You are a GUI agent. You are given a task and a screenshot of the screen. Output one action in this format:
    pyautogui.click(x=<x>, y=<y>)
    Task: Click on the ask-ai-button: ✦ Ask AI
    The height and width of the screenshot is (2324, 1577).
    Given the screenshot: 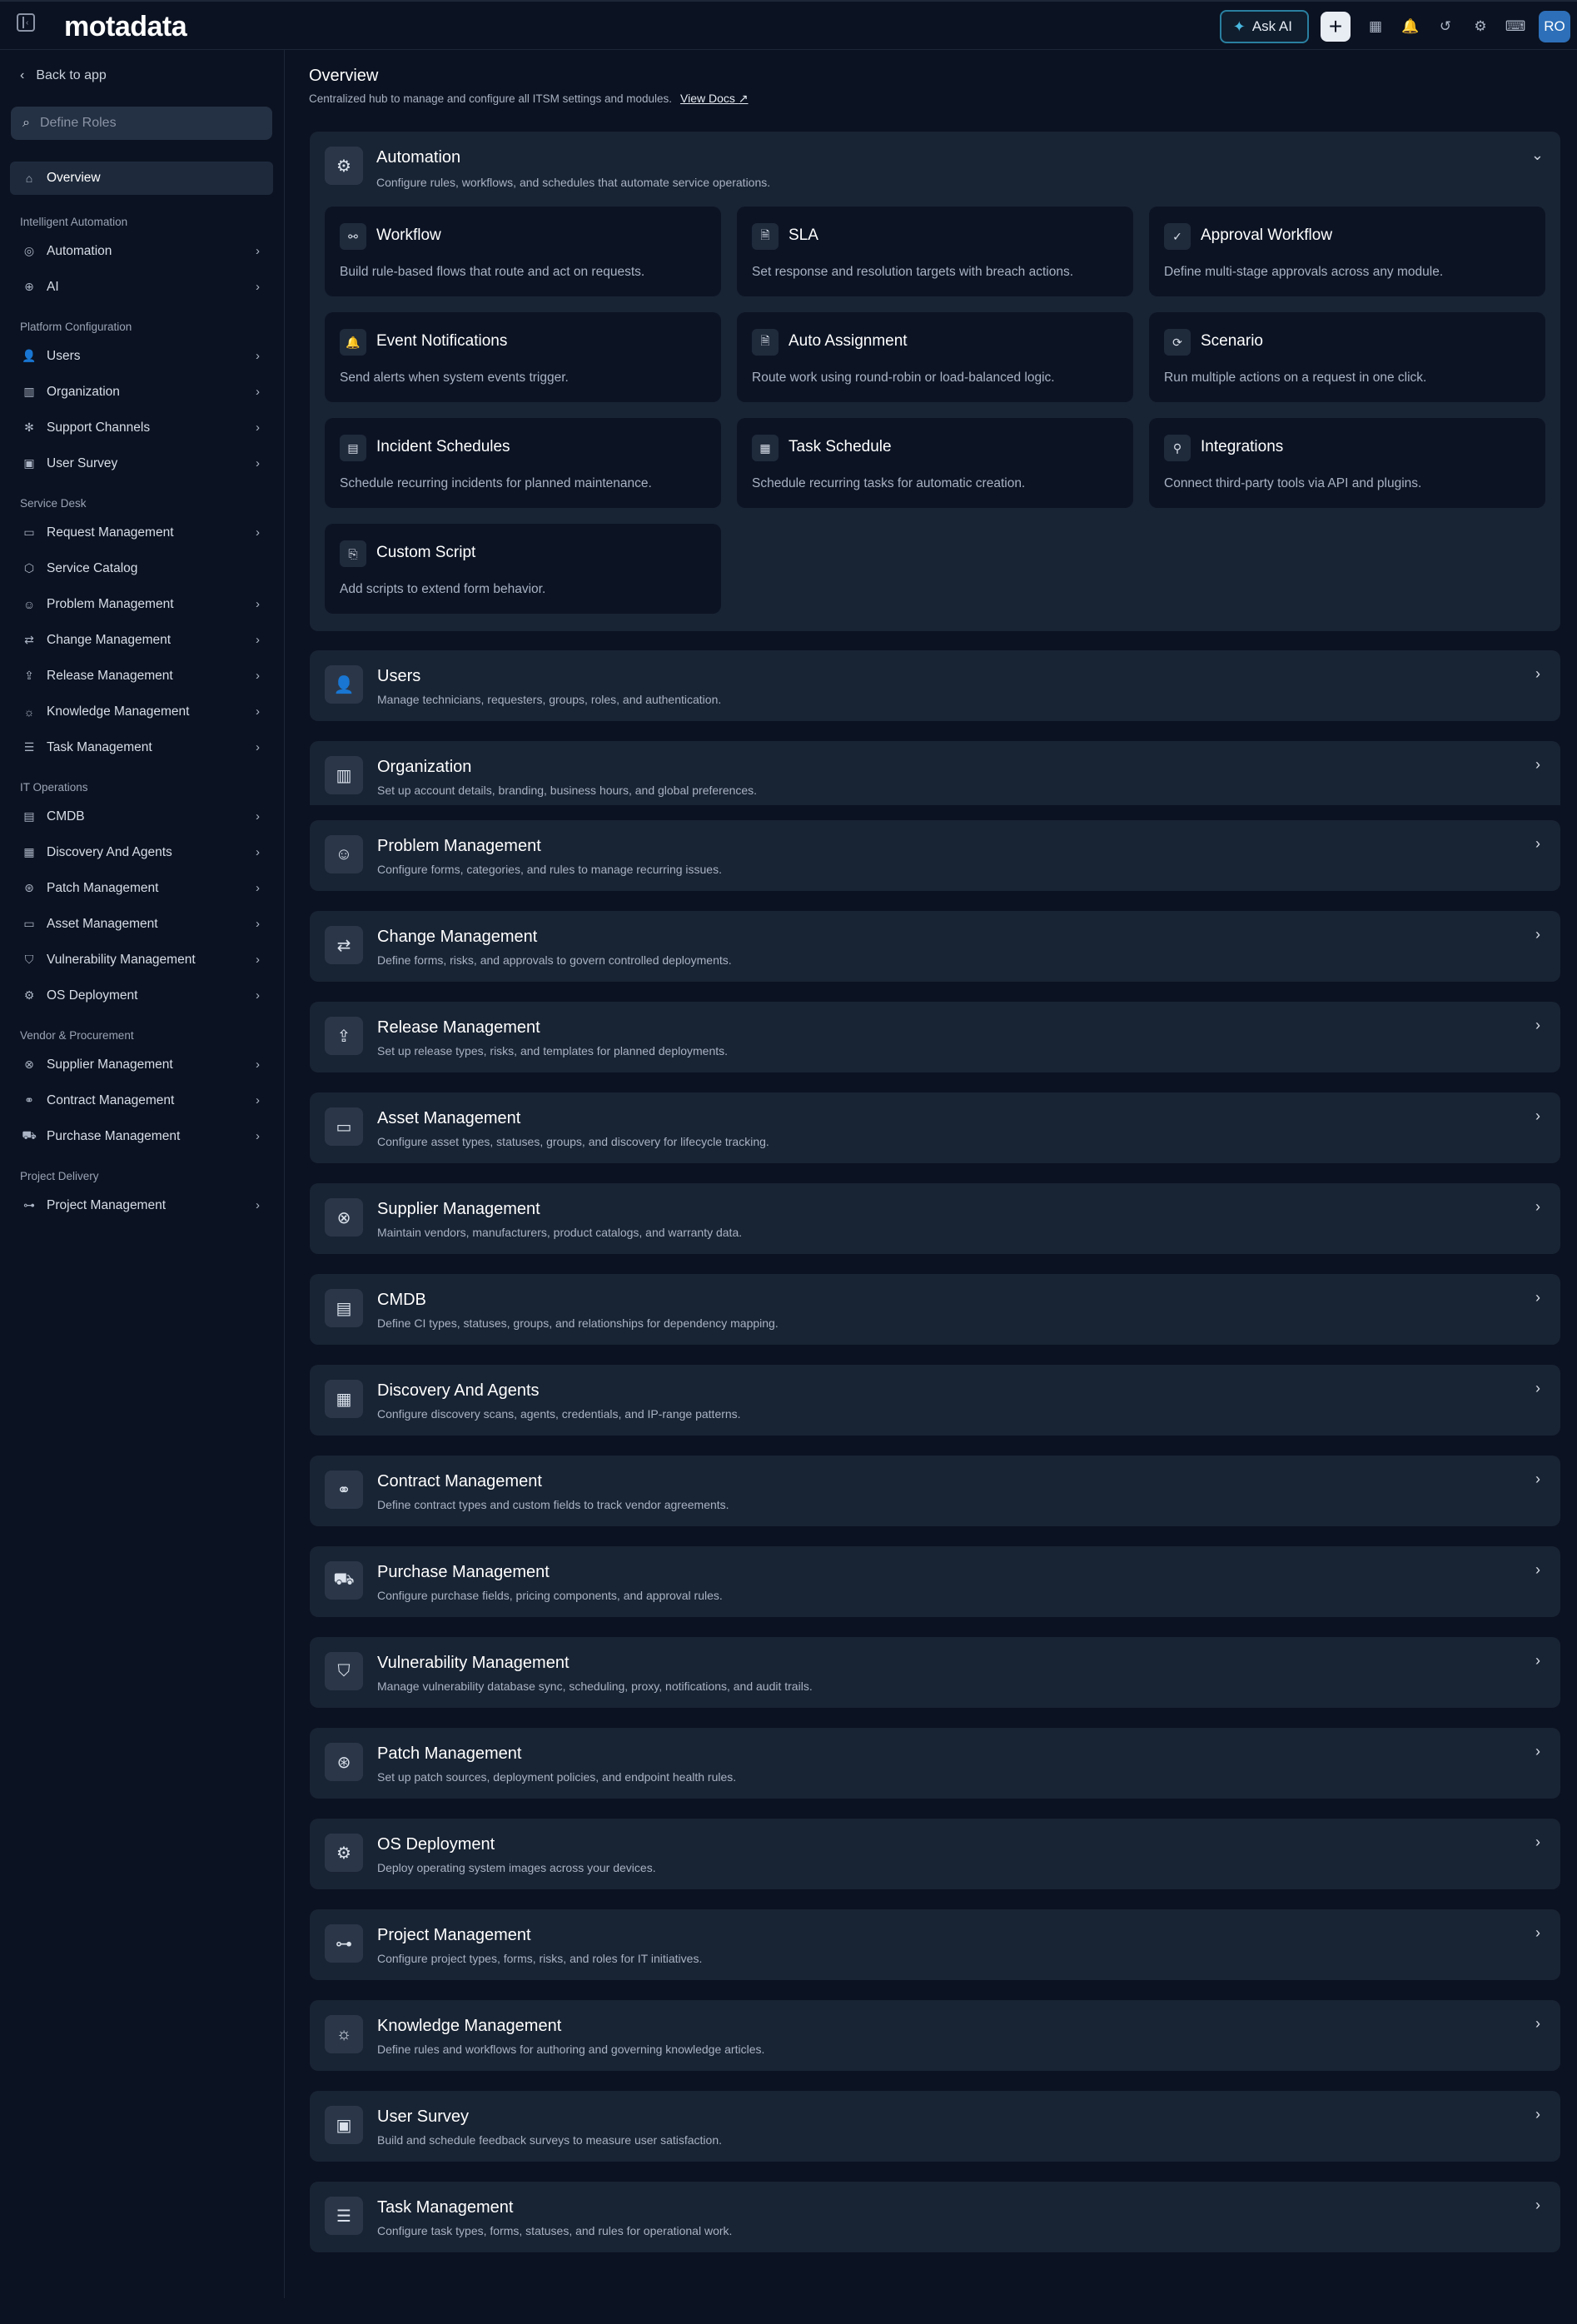 What is the action you would take?
    pyautogui.click(x=1264, y=26)
    